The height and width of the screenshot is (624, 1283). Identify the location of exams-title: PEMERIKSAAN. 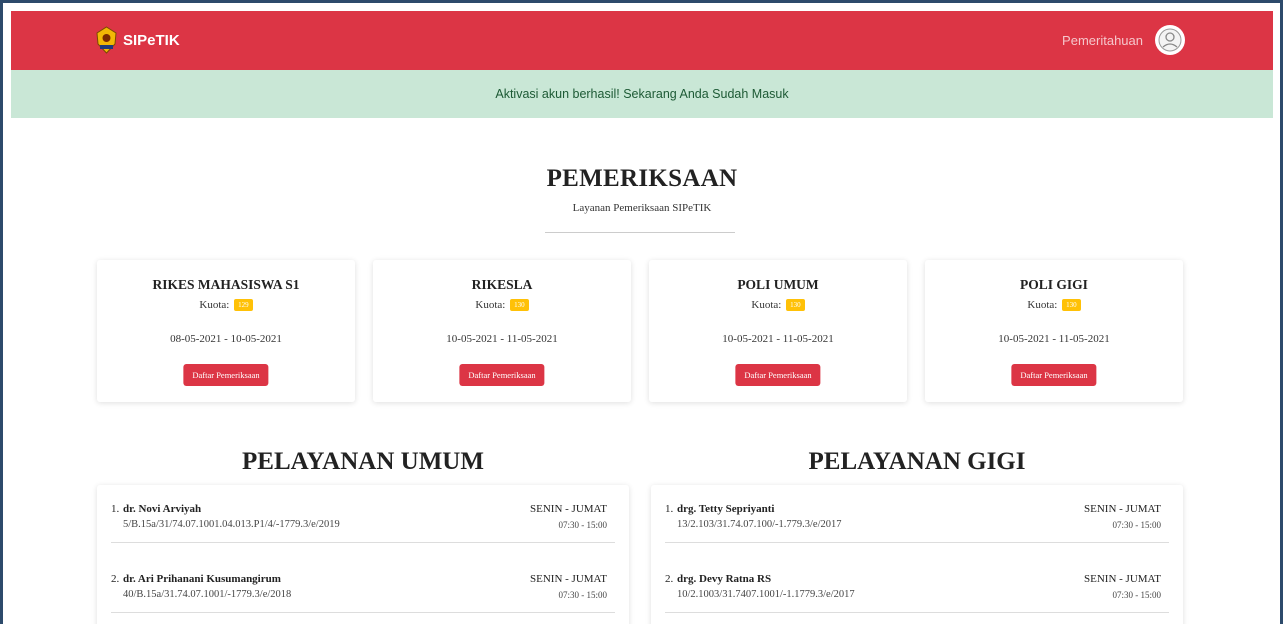
(642, 178).